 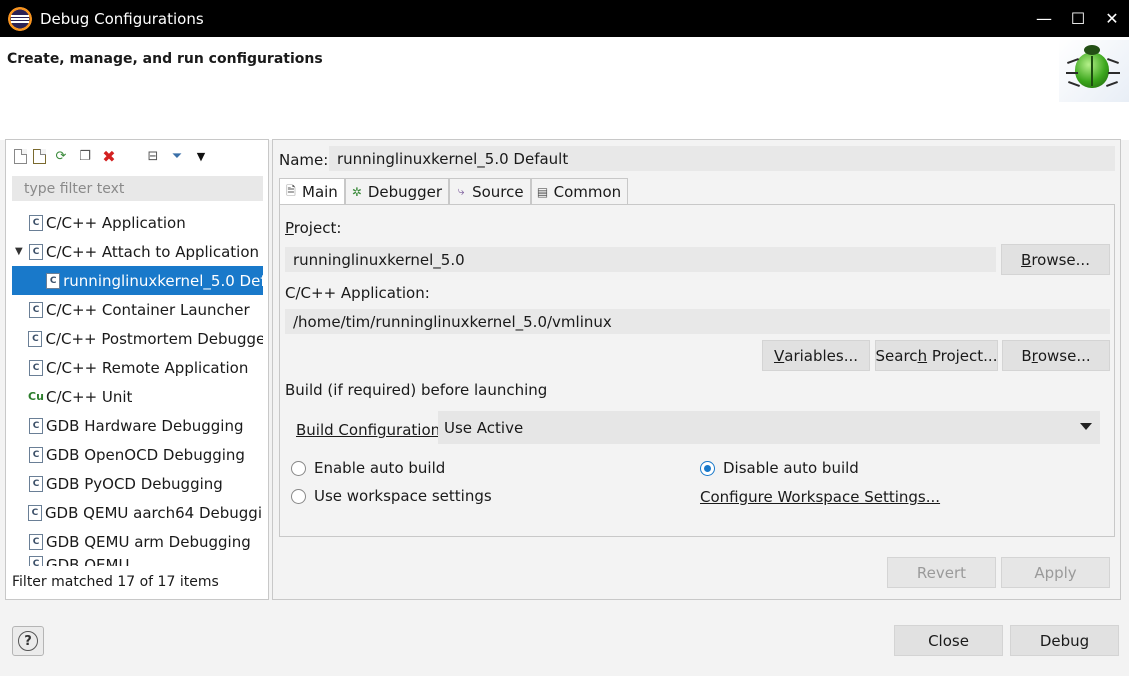 I want to click on disable-auto-build-radio: Disable auto build, so click(x=779, y=468).